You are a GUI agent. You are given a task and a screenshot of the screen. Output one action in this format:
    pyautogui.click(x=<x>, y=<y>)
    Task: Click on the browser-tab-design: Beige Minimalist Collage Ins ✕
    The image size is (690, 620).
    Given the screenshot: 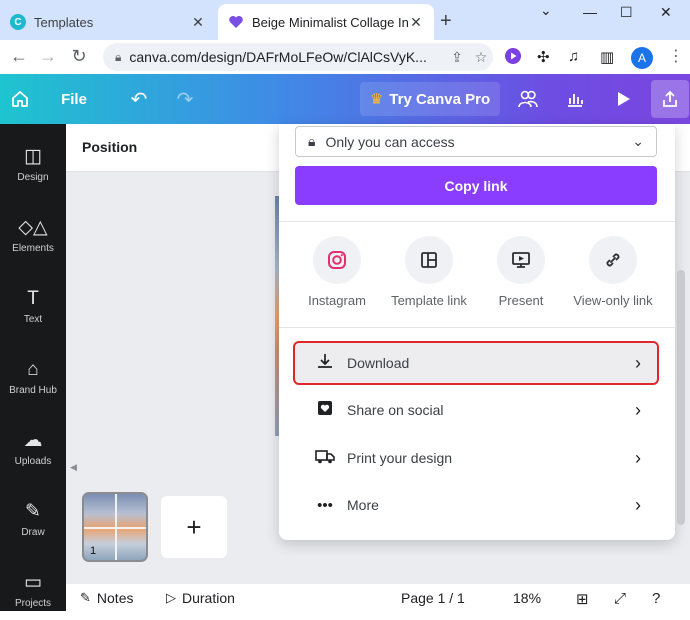 What is the action you would take?
    pyautogui.click(x=326, y=22)
    